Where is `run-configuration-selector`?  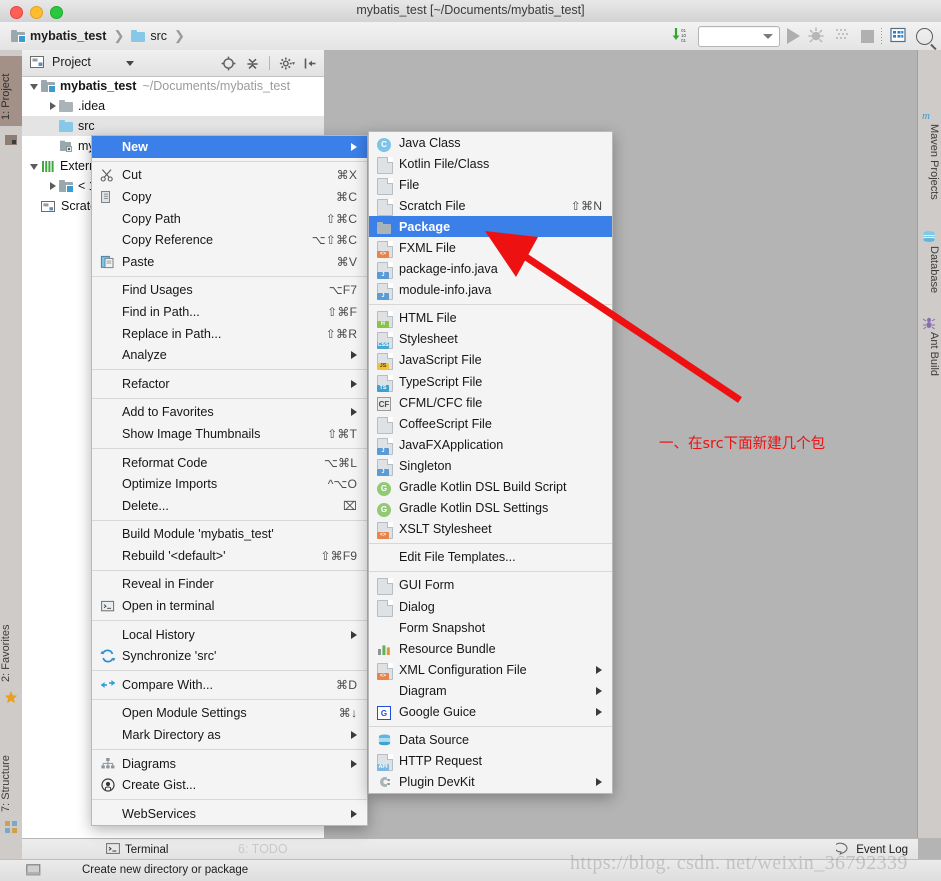
run-configuration-selector is located at coordinates (739, 36).